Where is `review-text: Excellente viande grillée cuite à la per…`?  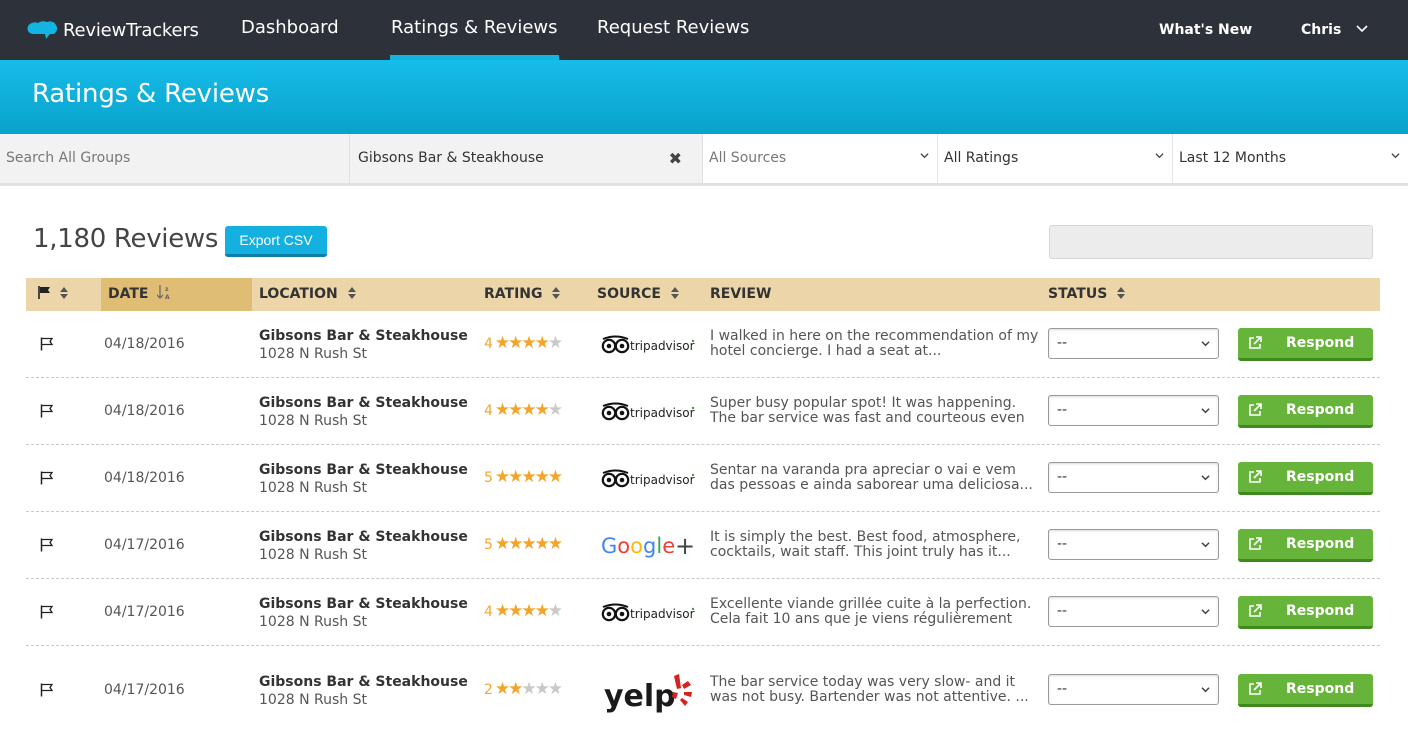
review-text: Excellente viande grillée cuite à la per… is located at coordinates (875, 612).